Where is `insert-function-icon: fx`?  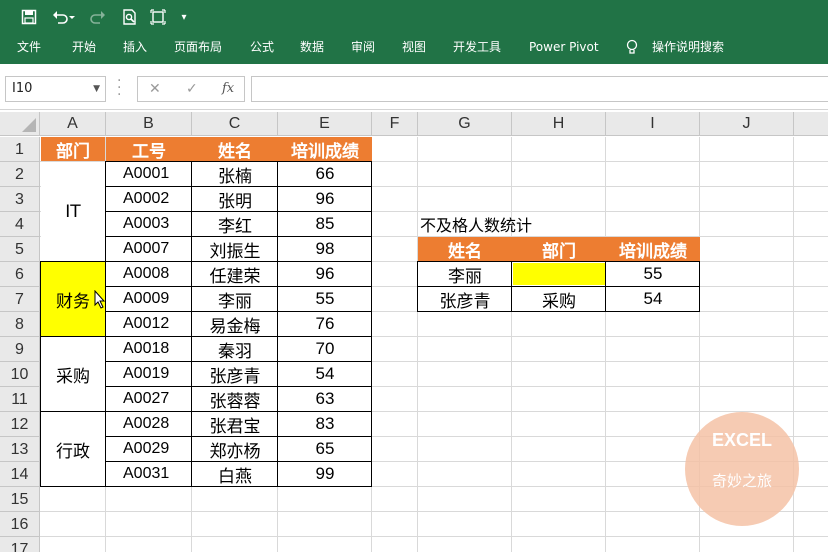
insert-function-icon: fx is located at coordinates (228, 89).